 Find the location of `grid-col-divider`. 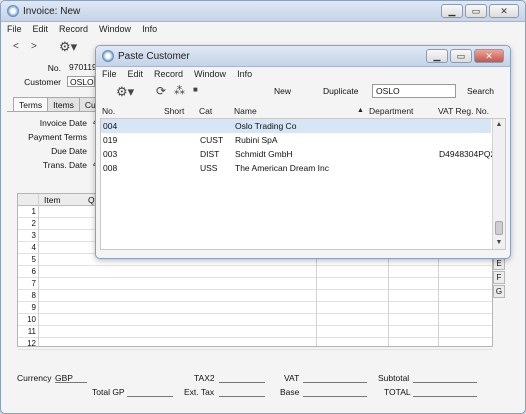

grid-col-divider is located at coordinates (38, 270).